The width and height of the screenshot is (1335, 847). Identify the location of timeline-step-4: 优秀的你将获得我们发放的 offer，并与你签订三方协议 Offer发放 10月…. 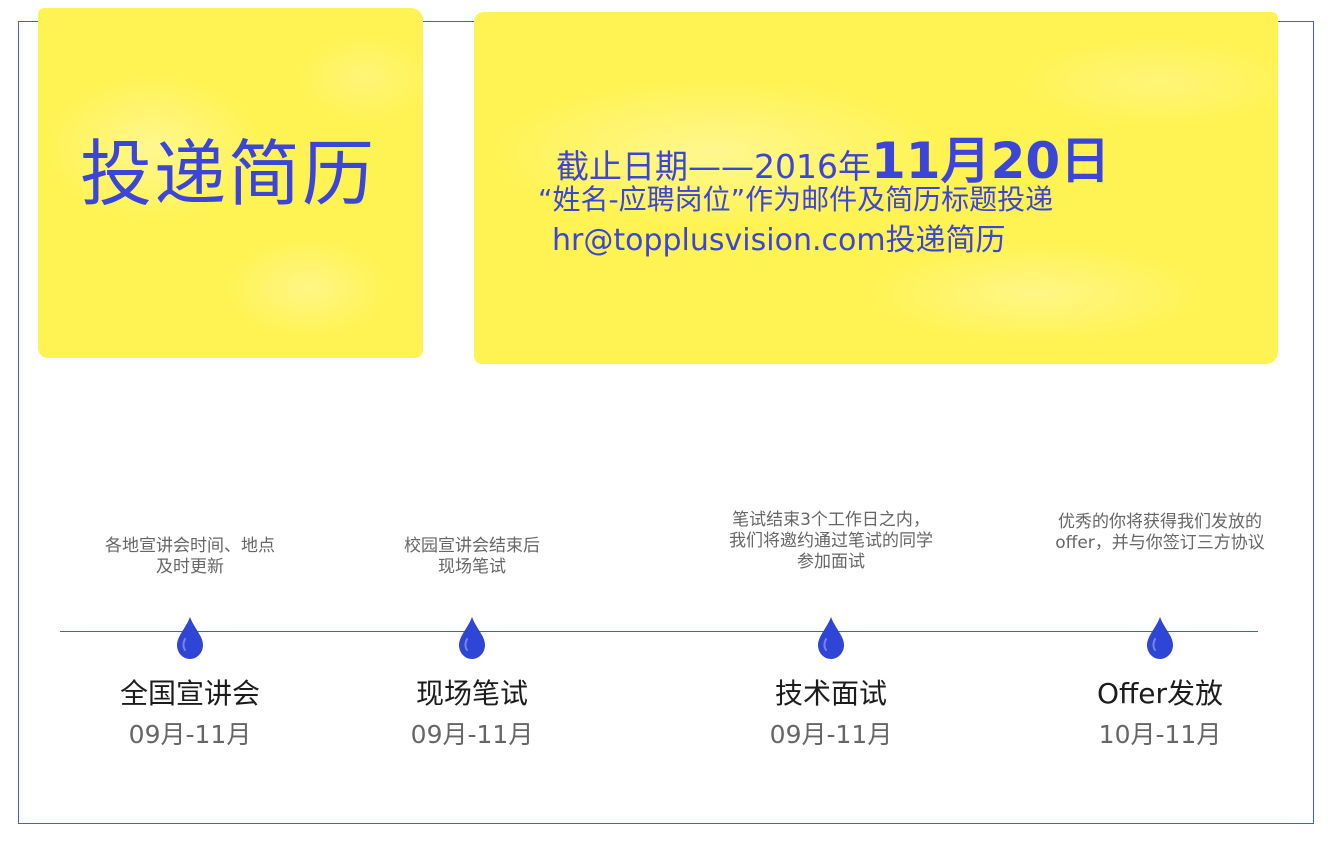
(1160, 635).